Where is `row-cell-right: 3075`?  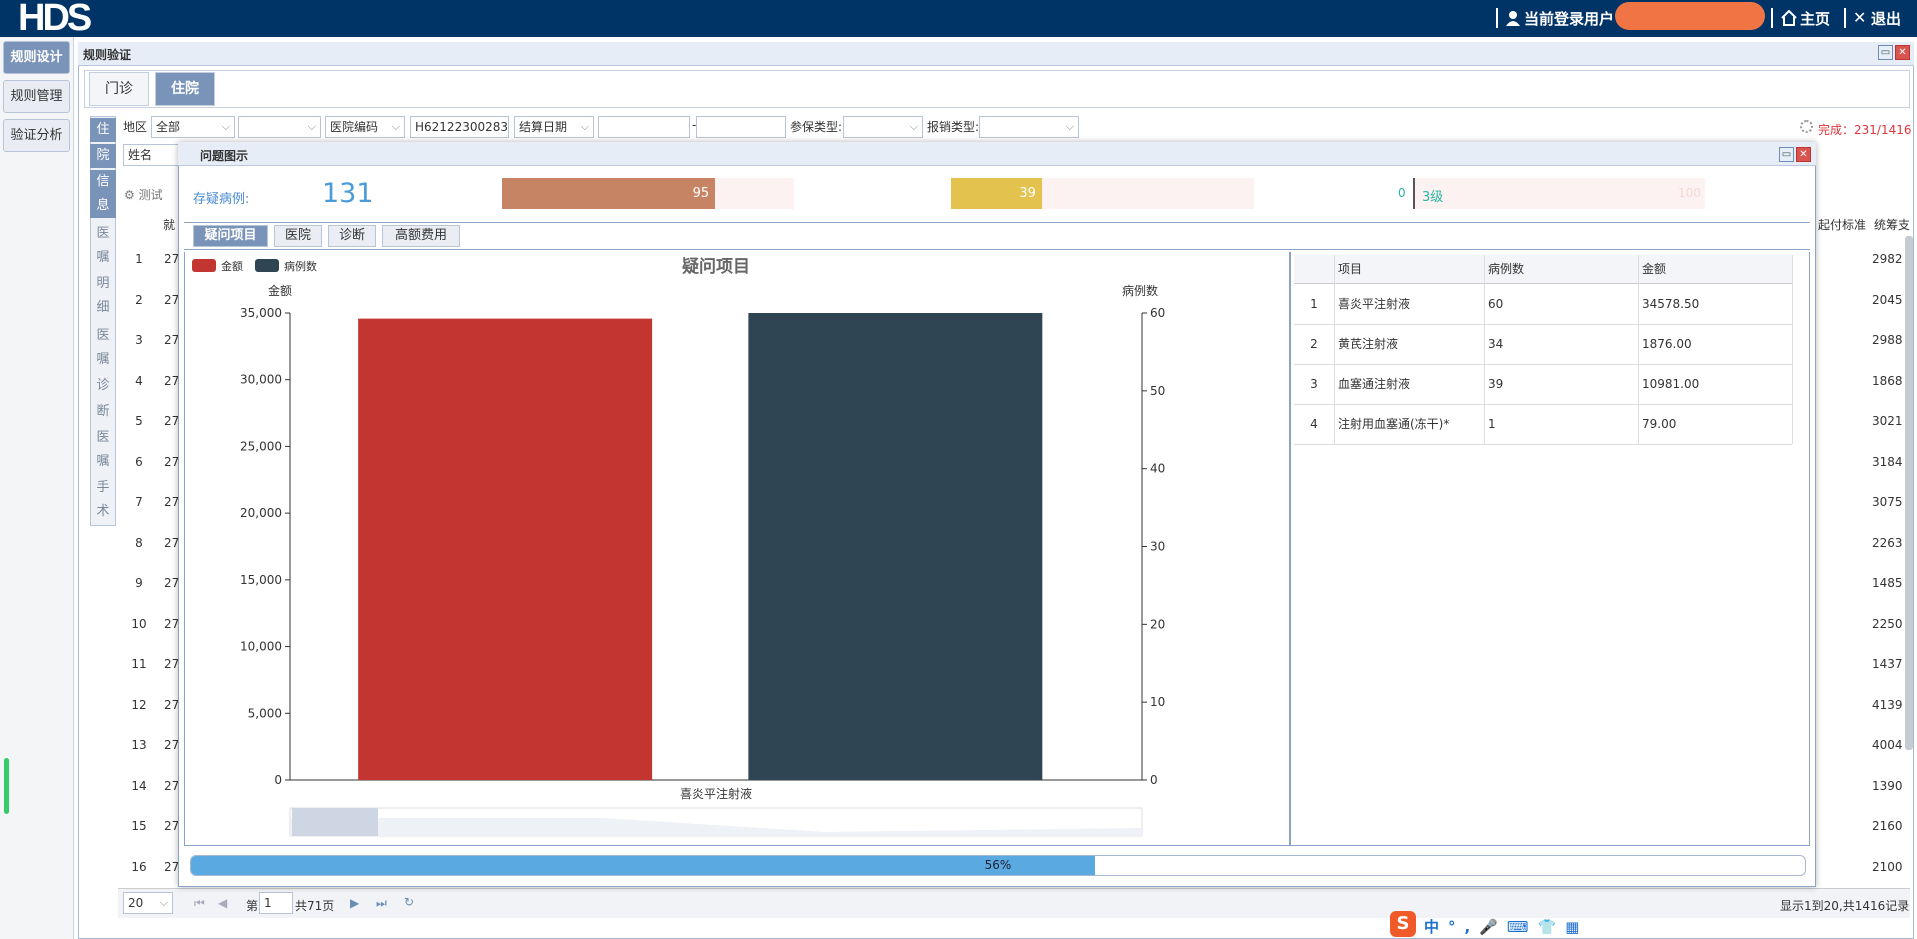 row-cell-right: 3075 is located at coordinates (1887, 502).